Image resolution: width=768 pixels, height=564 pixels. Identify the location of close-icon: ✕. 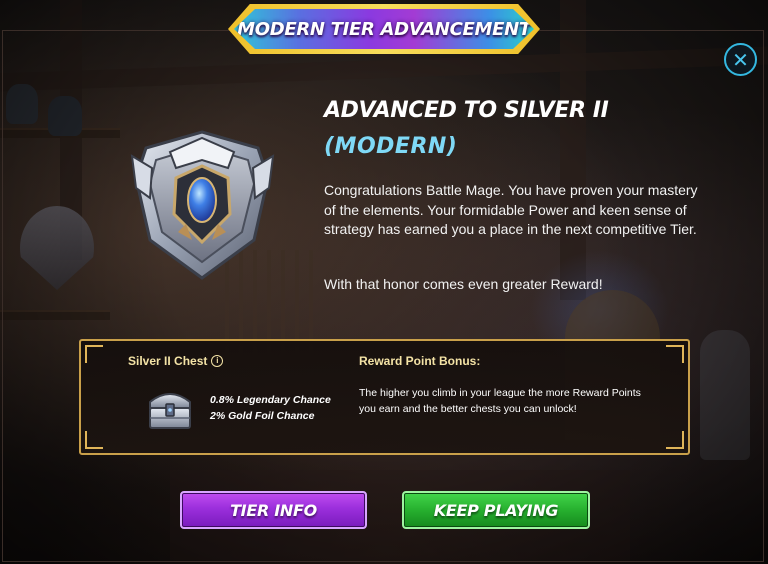
(740, 59).